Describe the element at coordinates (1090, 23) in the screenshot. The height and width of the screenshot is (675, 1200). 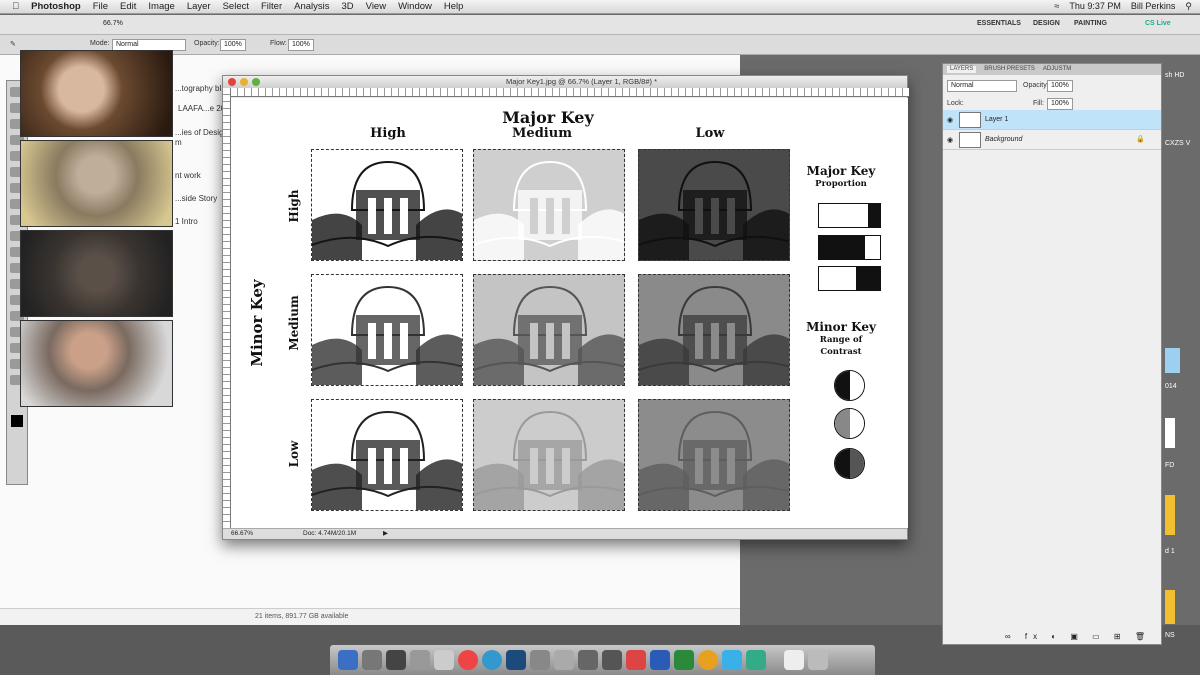
I see `workspace-painting: PAINTING` at that location.